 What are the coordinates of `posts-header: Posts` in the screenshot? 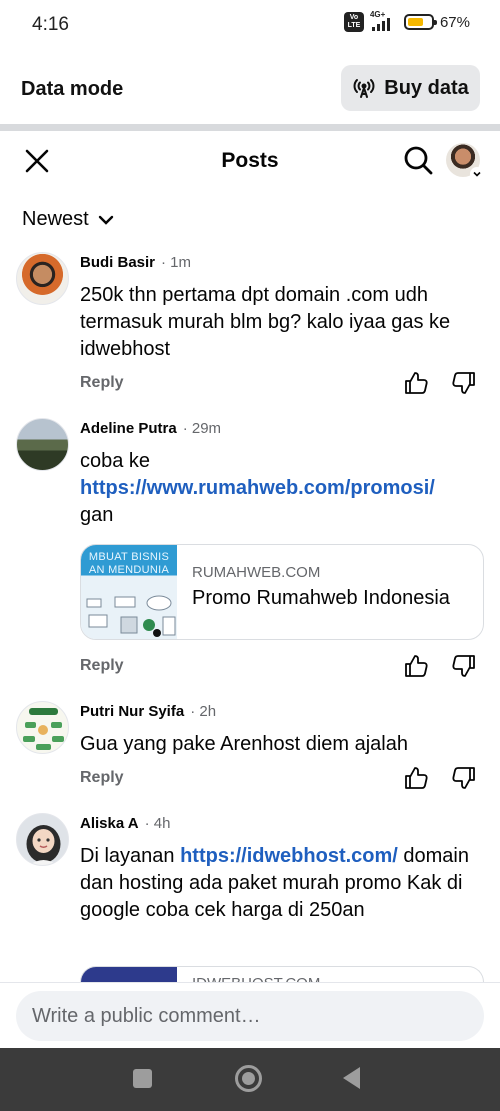 It's located at (250, 160).